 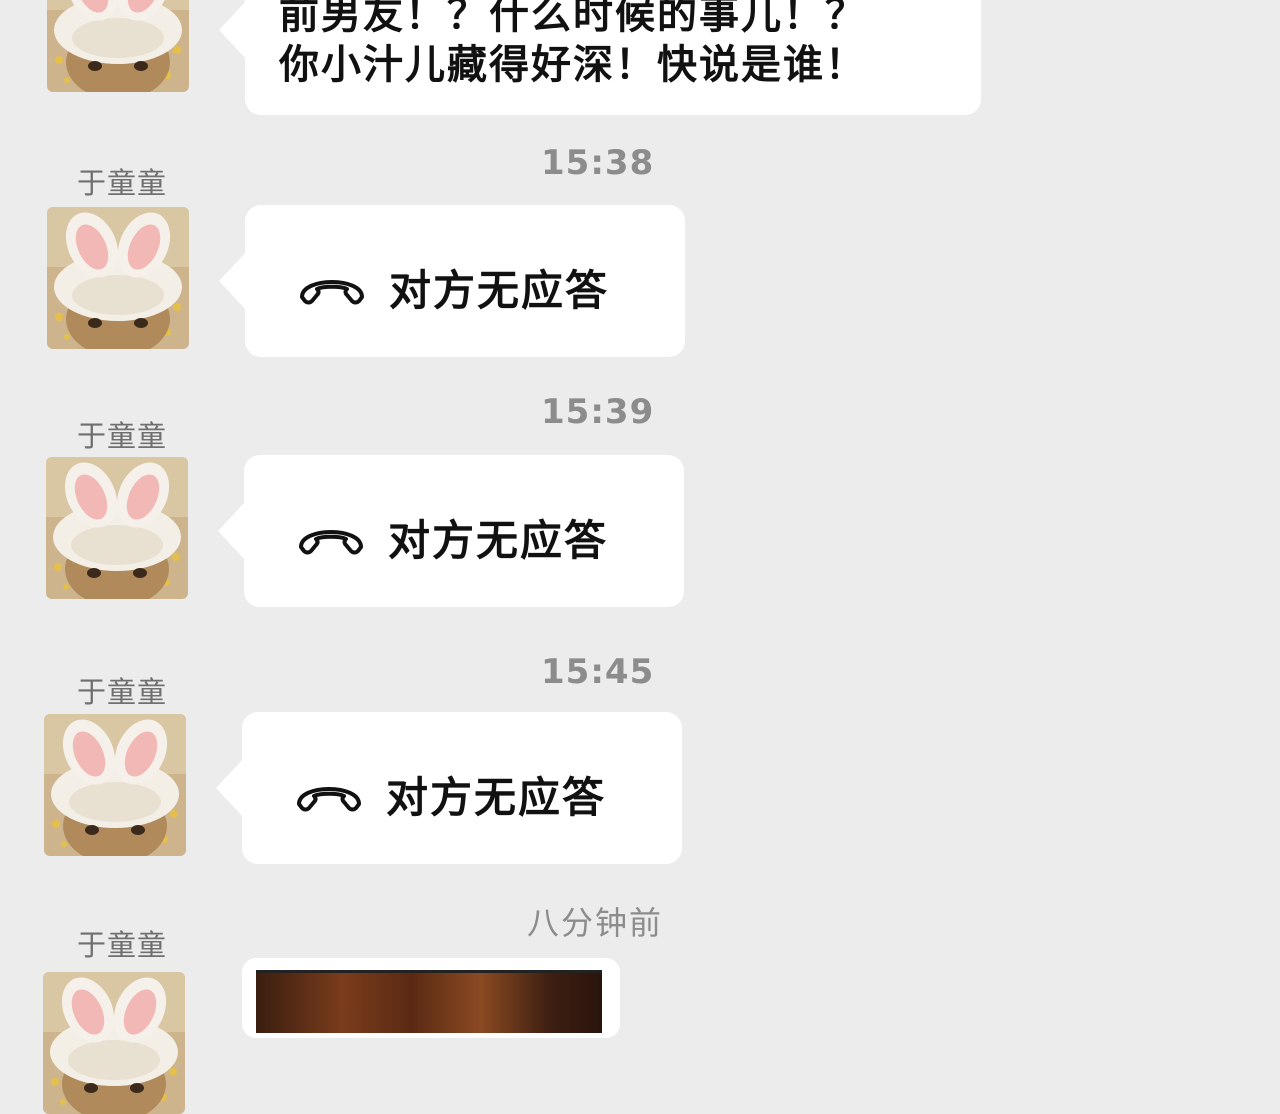 I want to click on image-message-bubble, so click(x=431, y=998).